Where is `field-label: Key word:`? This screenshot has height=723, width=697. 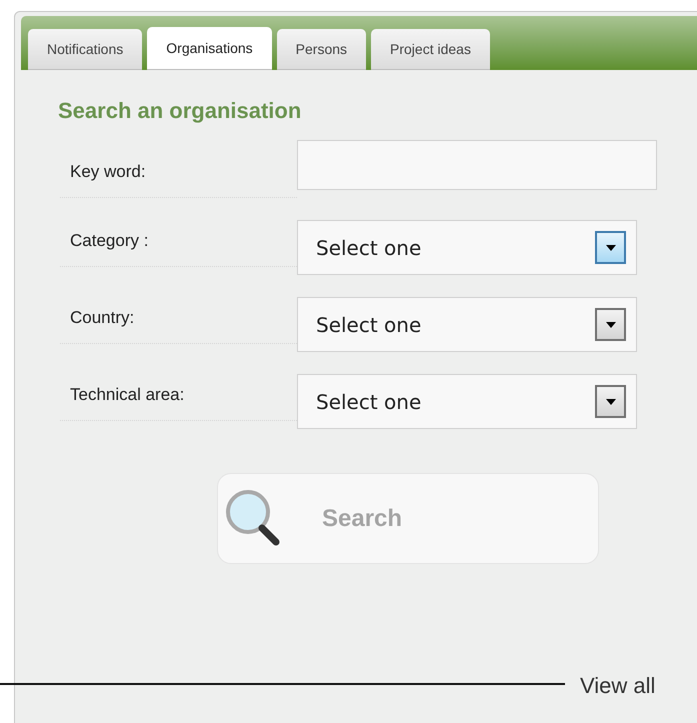 field-label: Key word: is located at coordinates (108, 171).